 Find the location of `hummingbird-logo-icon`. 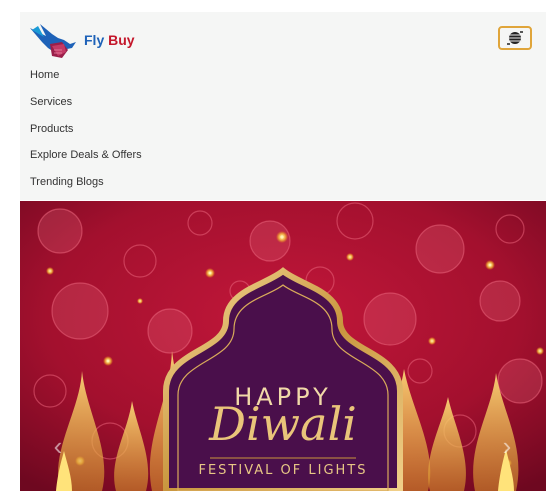

hummingbird-logo-icon is located at coordinates (53, 41).